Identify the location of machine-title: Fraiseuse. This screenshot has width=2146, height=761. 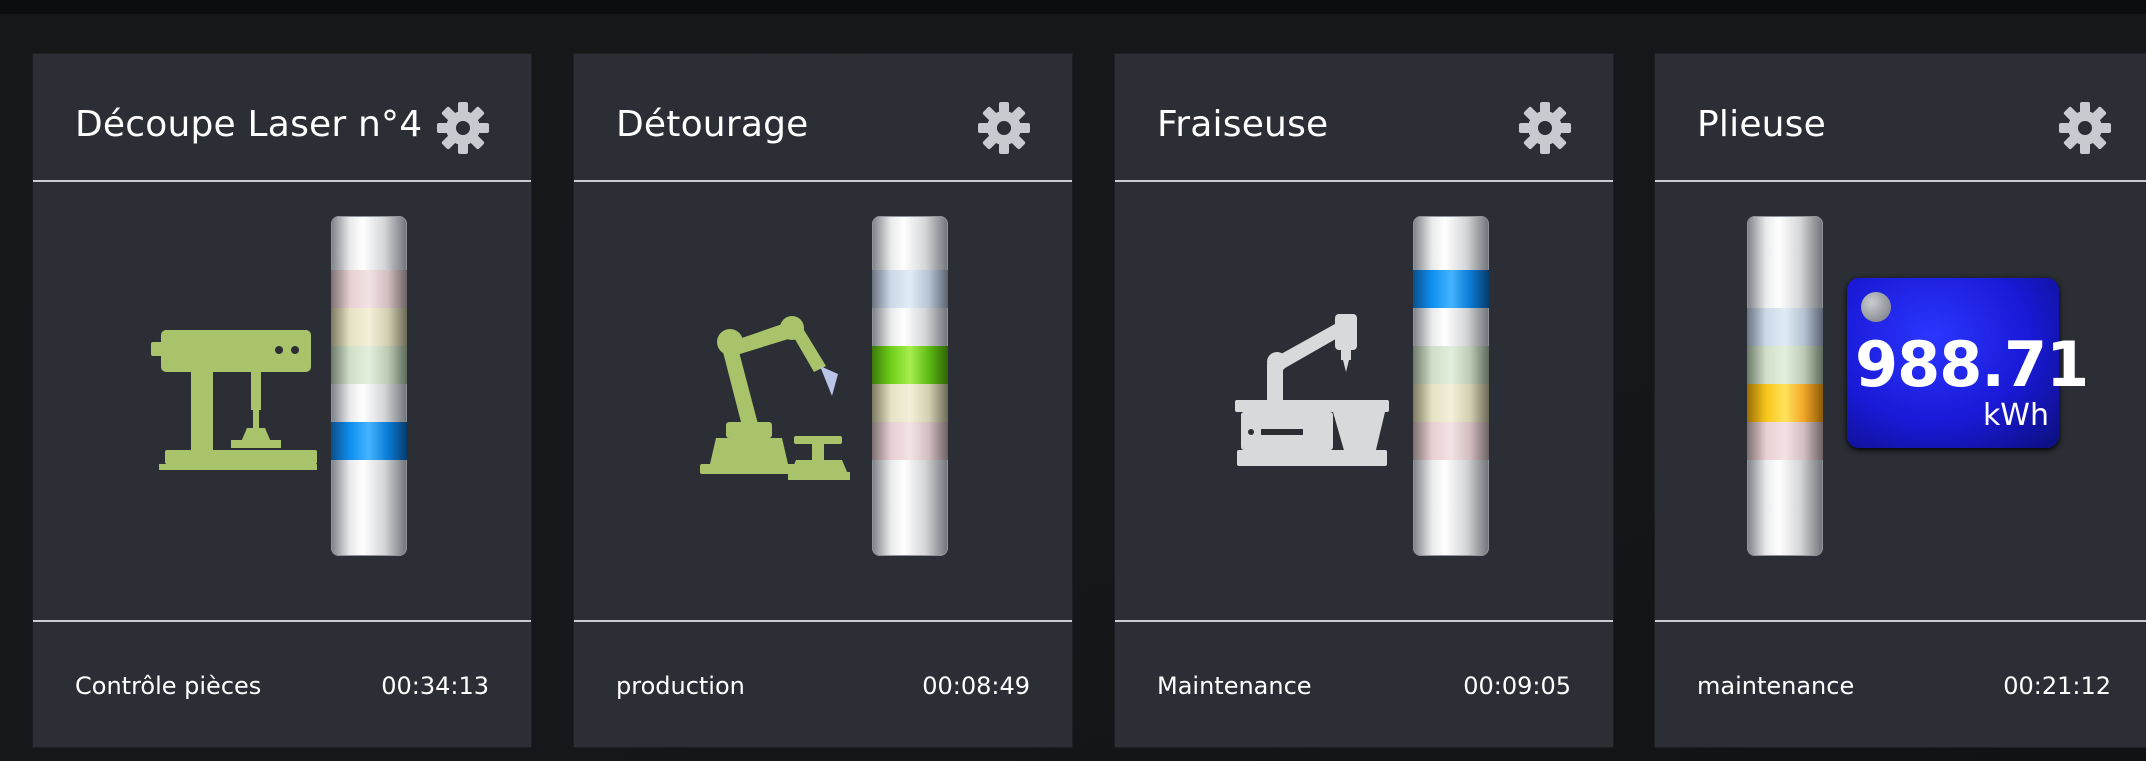
(1243, 124).